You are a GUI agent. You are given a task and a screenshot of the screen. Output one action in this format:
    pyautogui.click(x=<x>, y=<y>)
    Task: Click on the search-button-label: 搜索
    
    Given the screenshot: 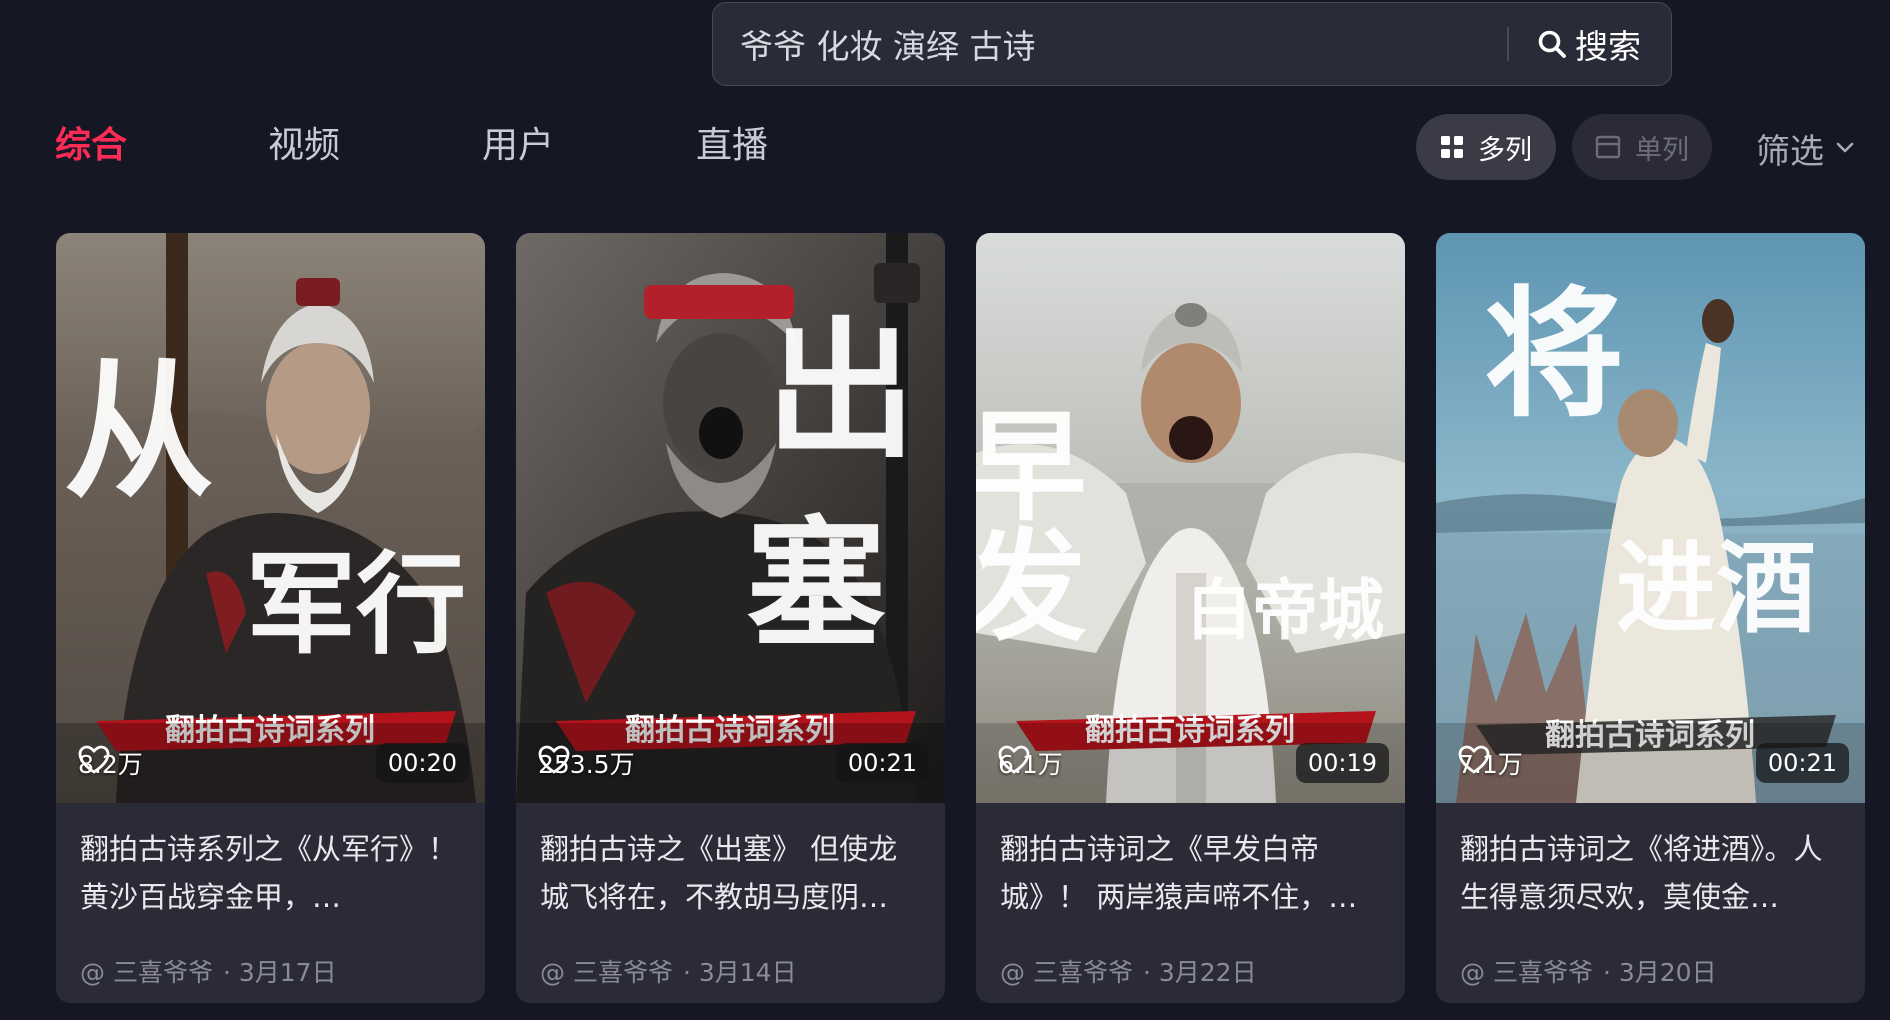 What is the action you would take?
    pyautogui.click(x=1608, y=46)
    